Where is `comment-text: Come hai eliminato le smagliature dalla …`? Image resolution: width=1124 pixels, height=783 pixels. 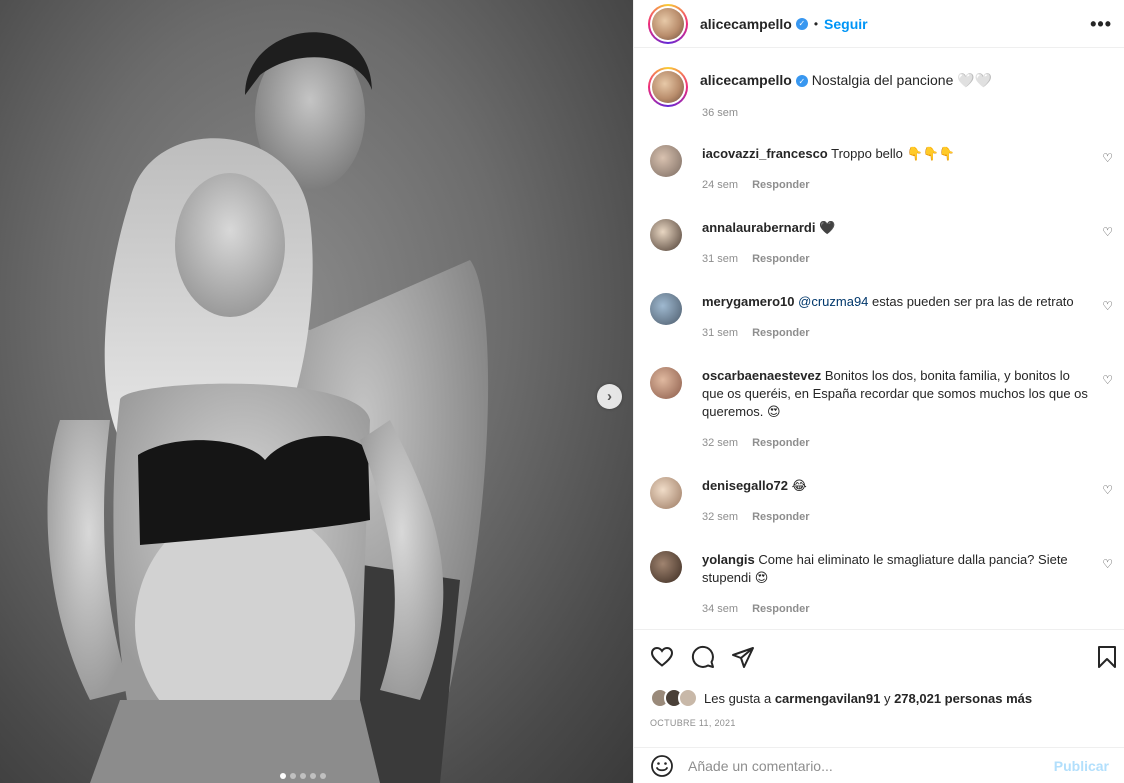
comment-text: Come hai eliminato le smagliature dalla … is located at coordinates (885, 568).